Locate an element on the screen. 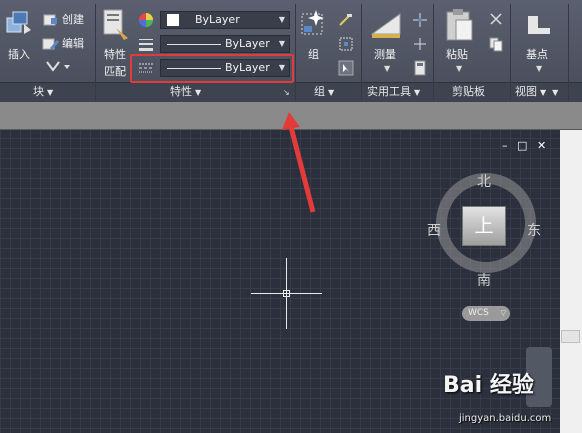  baidu-watermark-logo: Bai 经验 is located at coordinates (488, 385).